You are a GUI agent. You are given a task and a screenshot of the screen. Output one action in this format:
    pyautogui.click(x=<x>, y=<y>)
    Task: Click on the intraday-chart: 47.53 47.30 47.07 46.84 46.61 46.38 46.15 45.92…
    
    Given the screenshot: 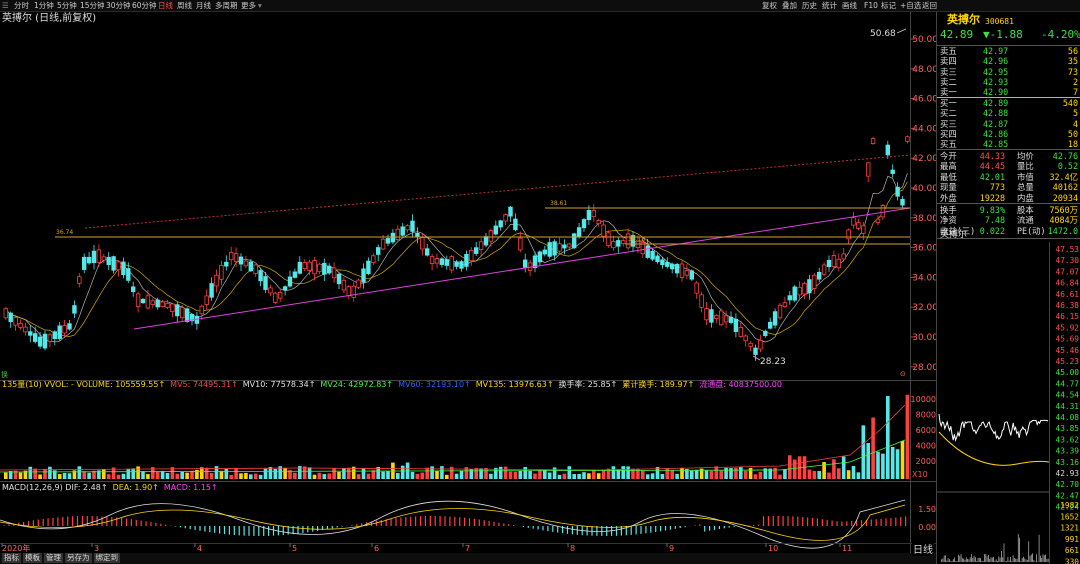 What is the action you would take?
    pyautogui.click(x=1008, y=403)
    